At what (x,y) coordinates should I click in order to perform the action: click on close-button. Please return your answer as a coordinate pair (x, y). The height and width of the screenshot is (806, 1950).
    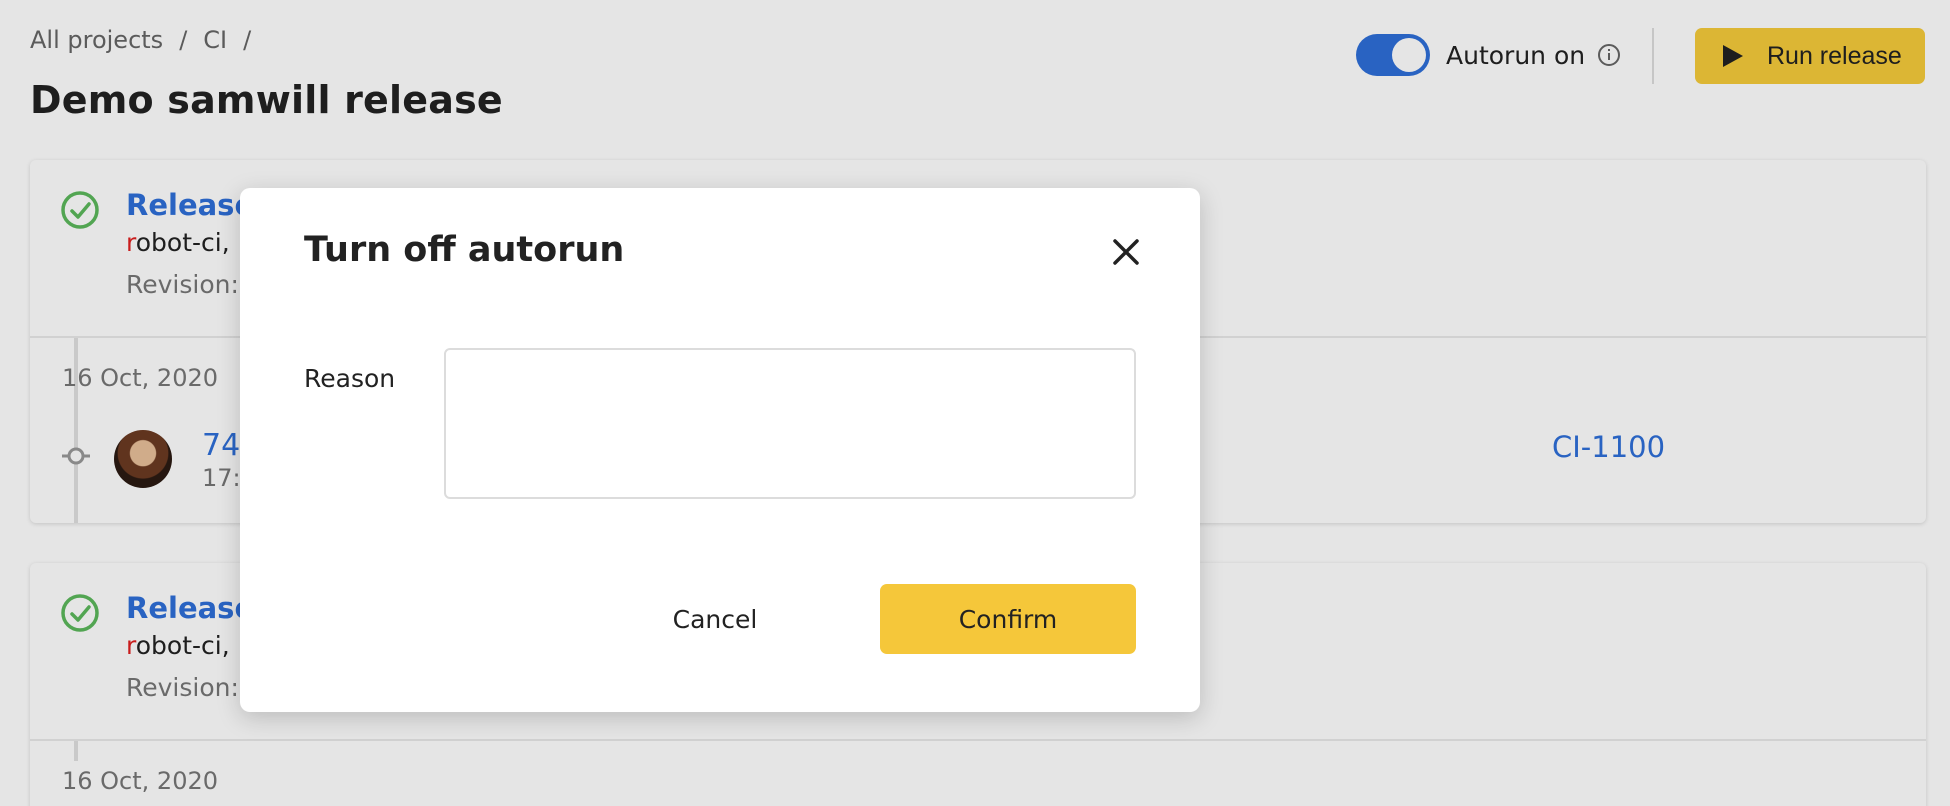
    Looking at the image, I should click on (1126, 252).